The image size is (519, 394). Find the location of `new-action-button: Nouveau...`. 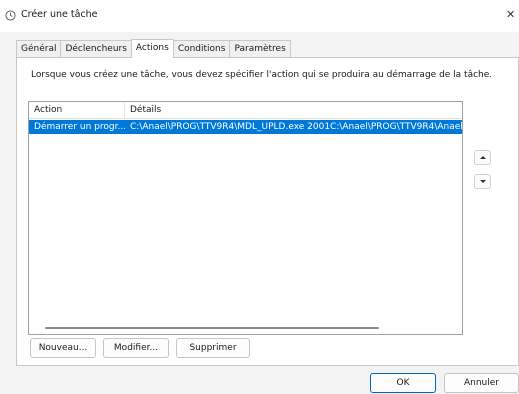

new-action-button: Nouveau... is located at coordinates (63, 348).